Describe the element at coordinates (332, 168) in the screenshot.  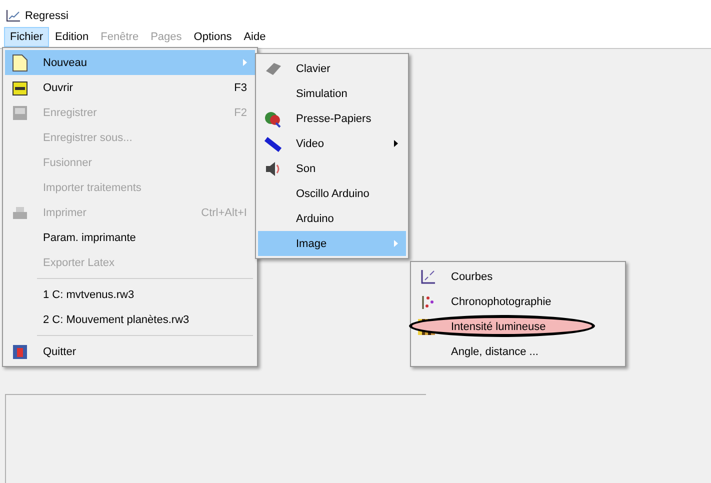
I see `menu-item: Son` at that location.